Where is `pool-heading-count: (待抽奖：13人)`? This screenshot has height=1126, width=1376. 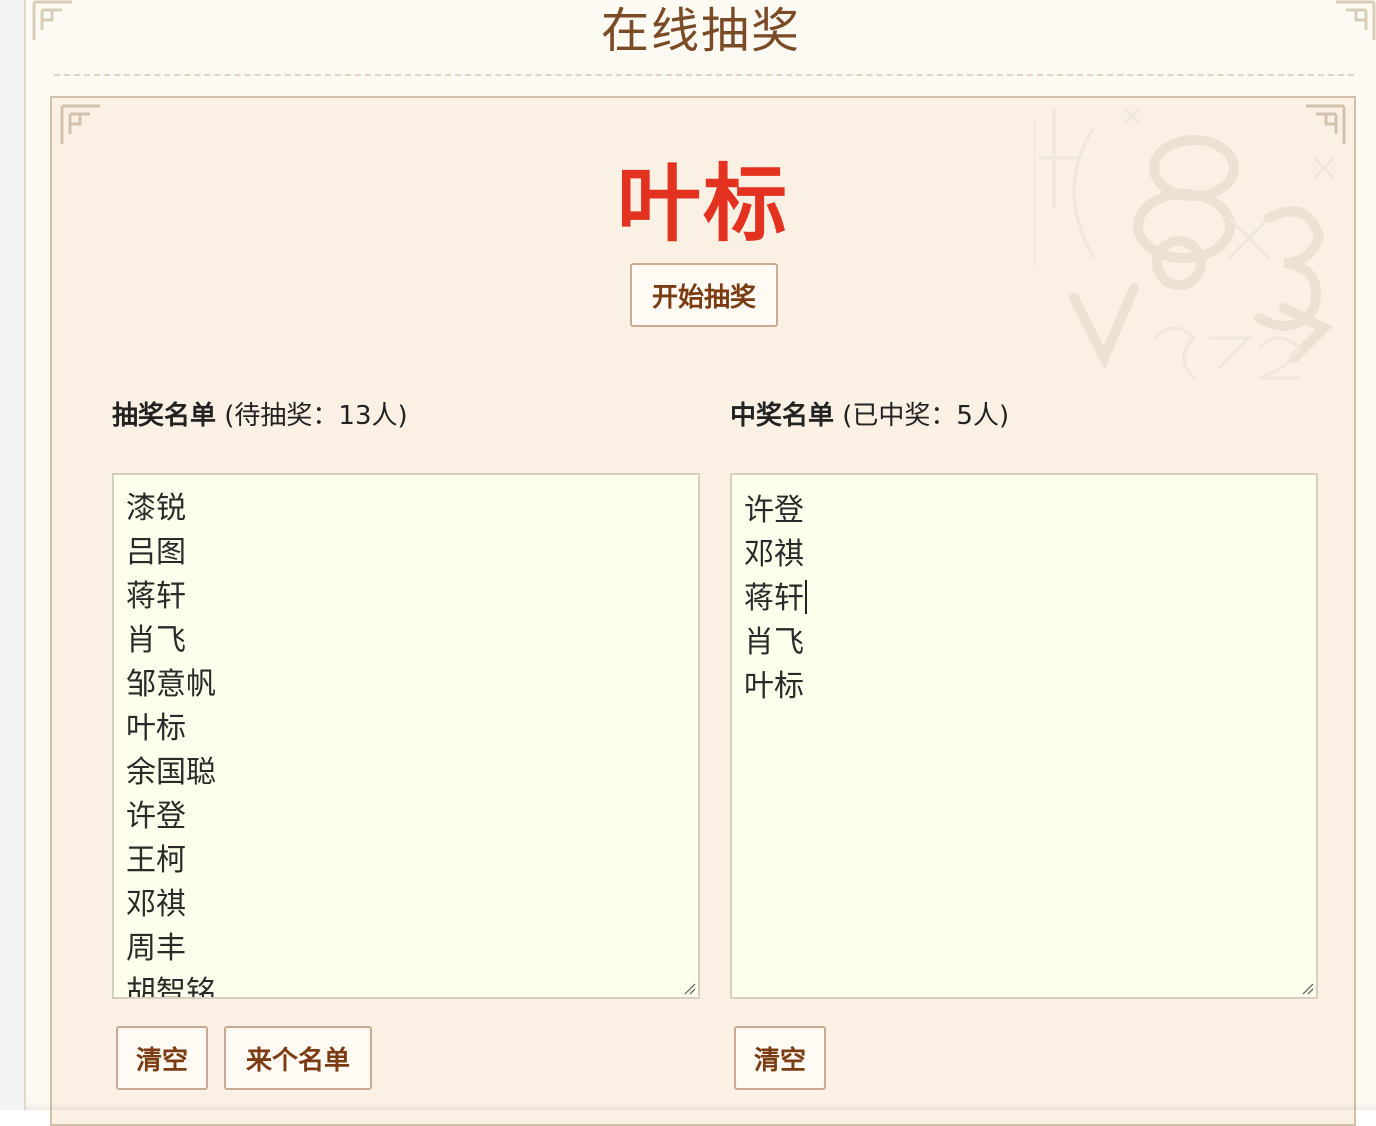 pool-heading-count: (待抽奖：13人) is located at coordinates (312, 416).